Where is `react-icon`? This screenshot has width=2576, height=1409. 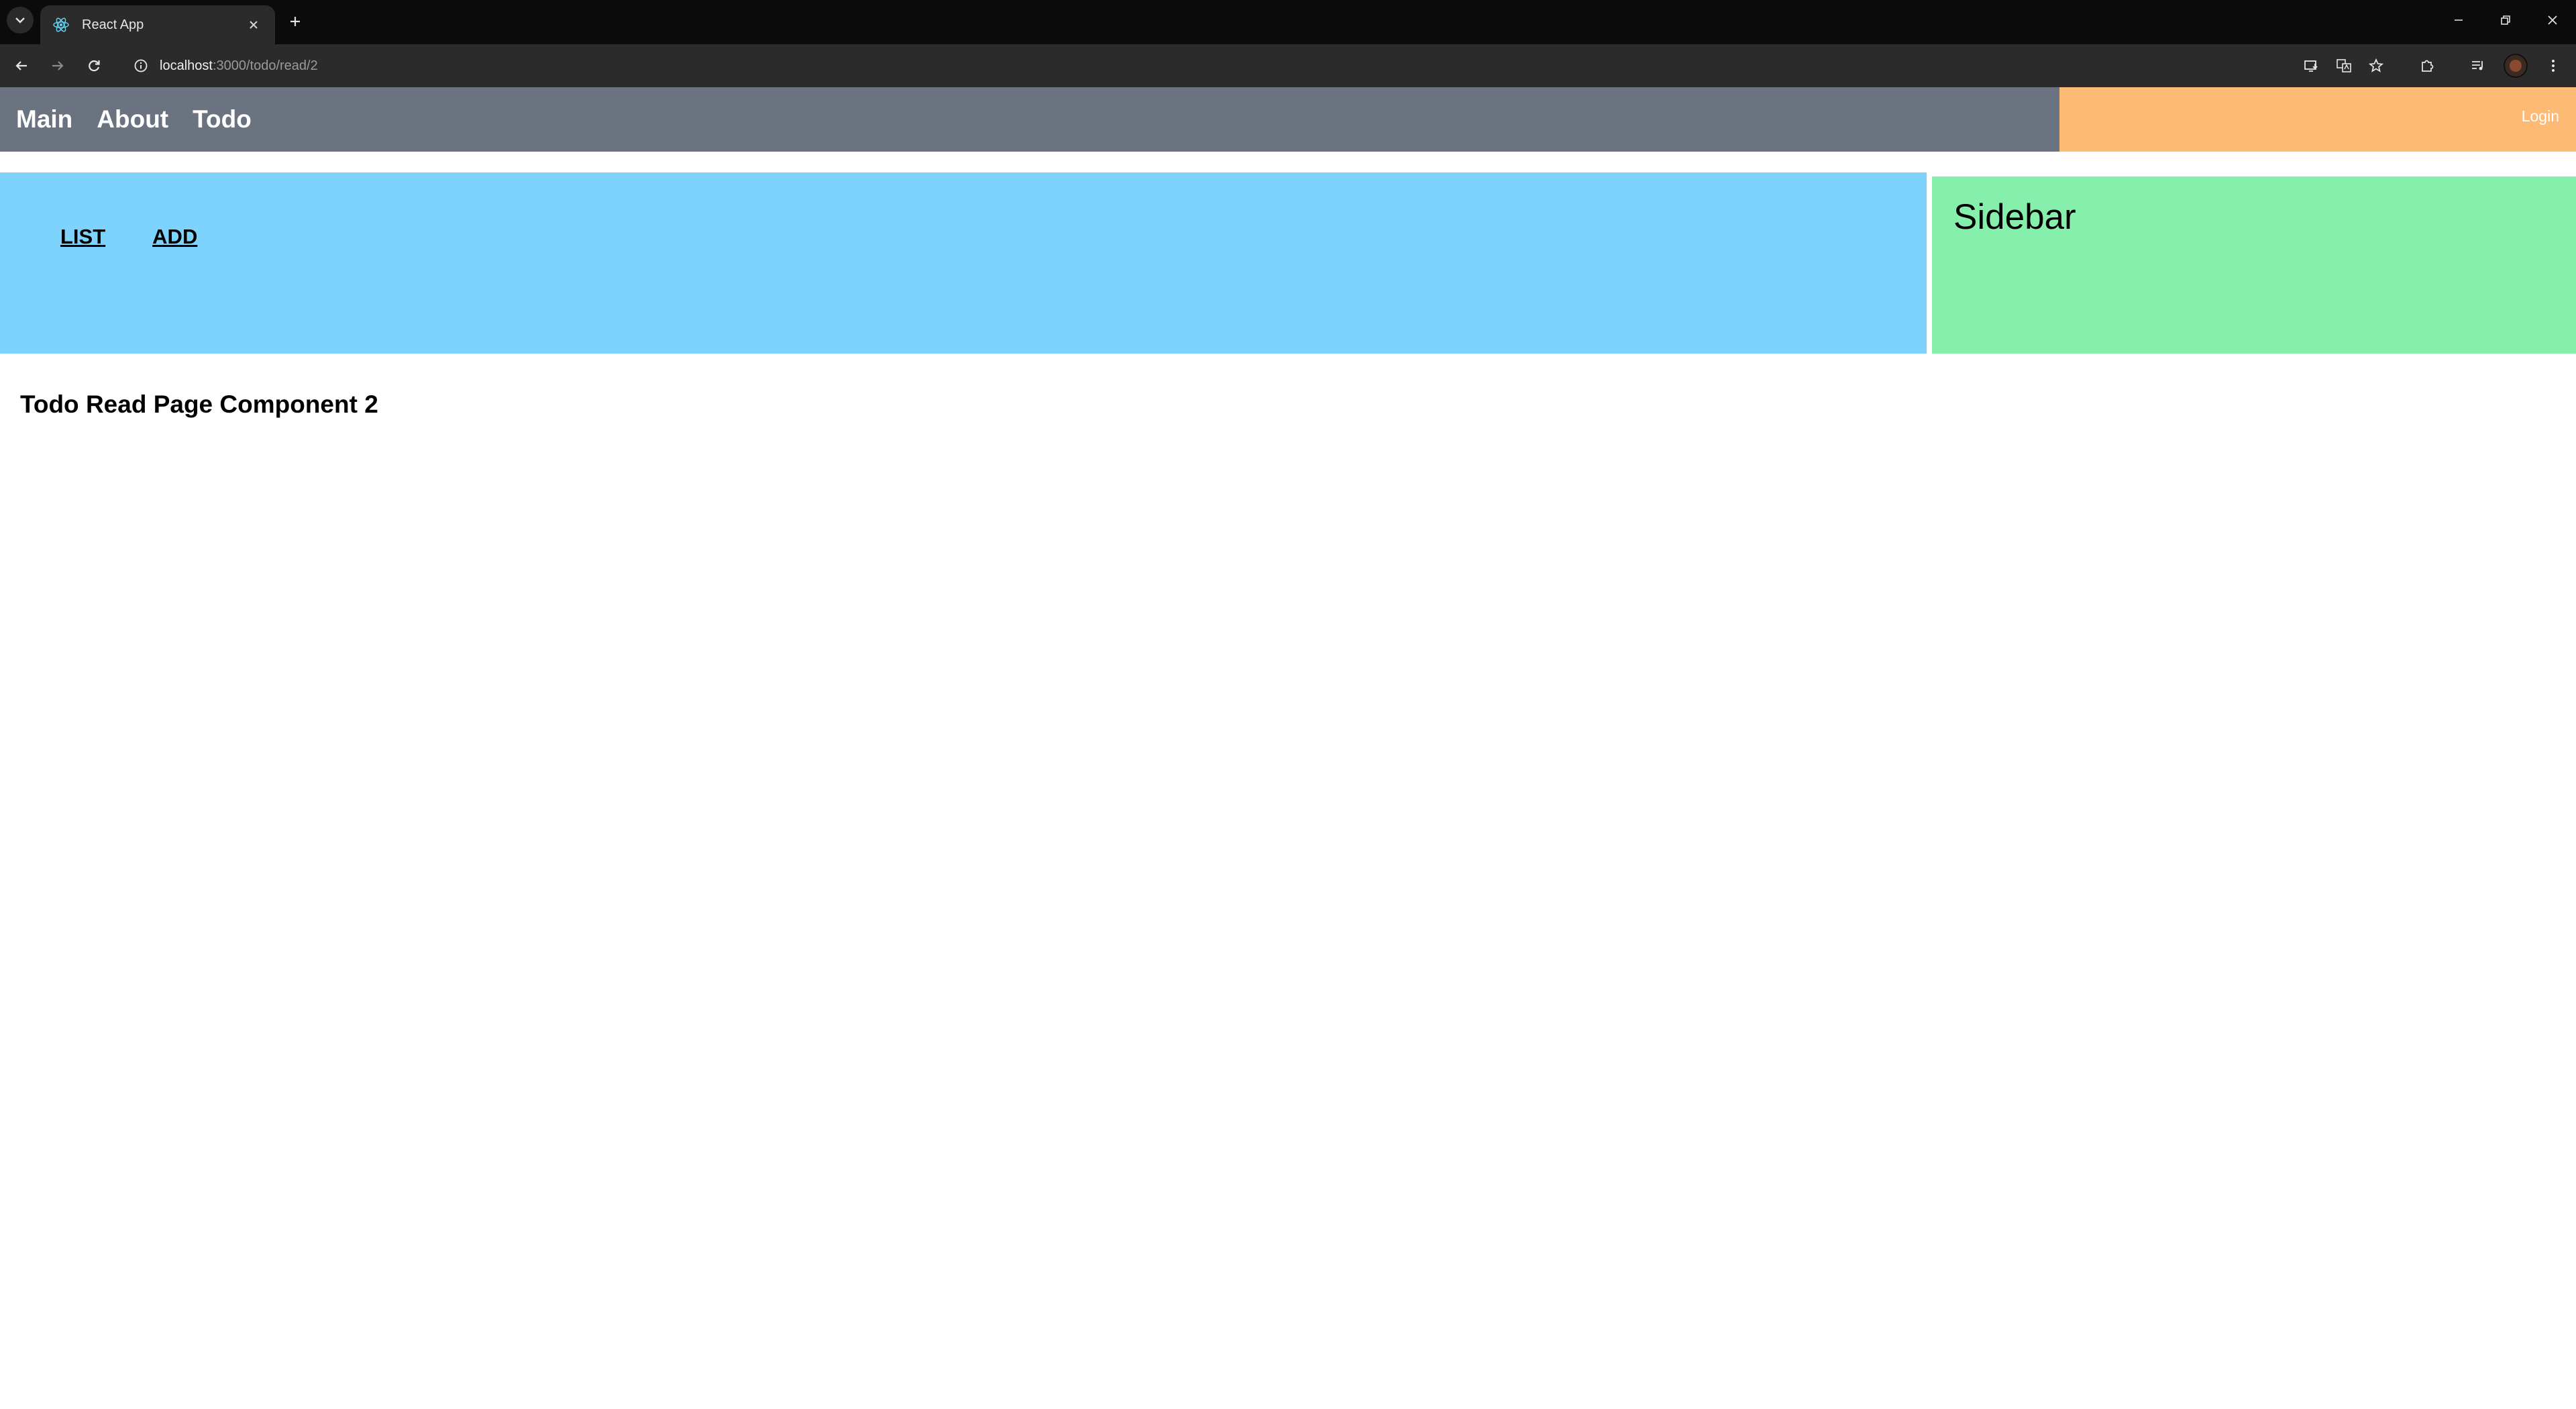 react-icon is located at coordinates (61, 24).